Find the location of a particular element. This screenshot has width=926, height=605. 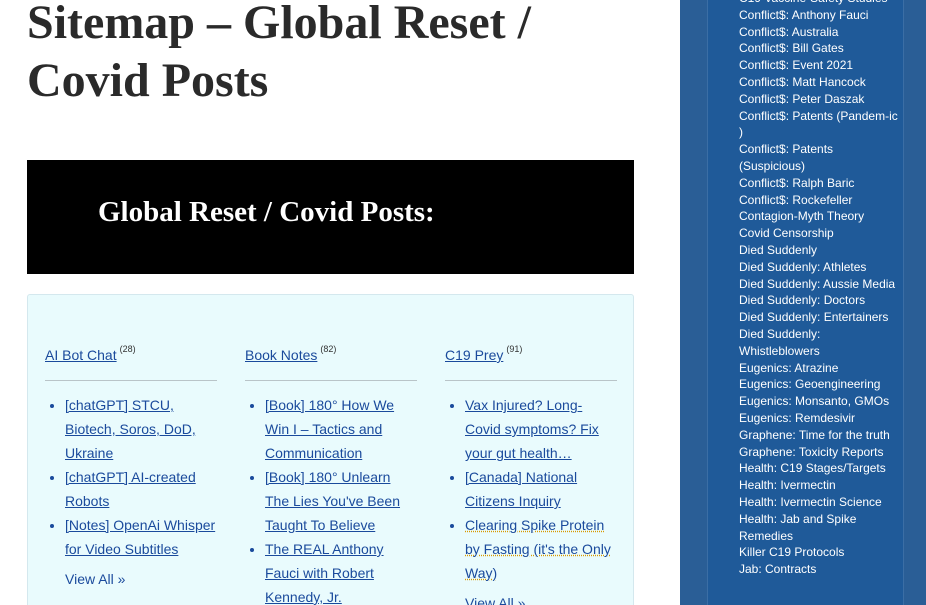

post-count: (91) is located at coordinates (514, 349).